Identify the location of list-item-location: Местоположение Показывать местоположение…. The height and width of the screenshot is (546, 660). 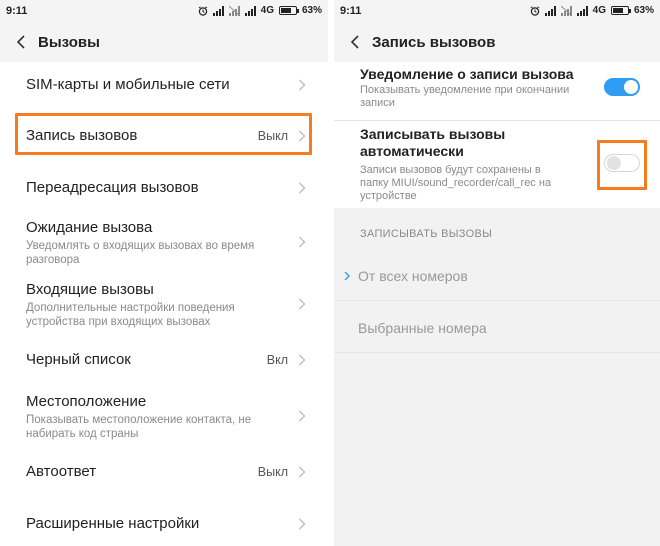
(164, 417).